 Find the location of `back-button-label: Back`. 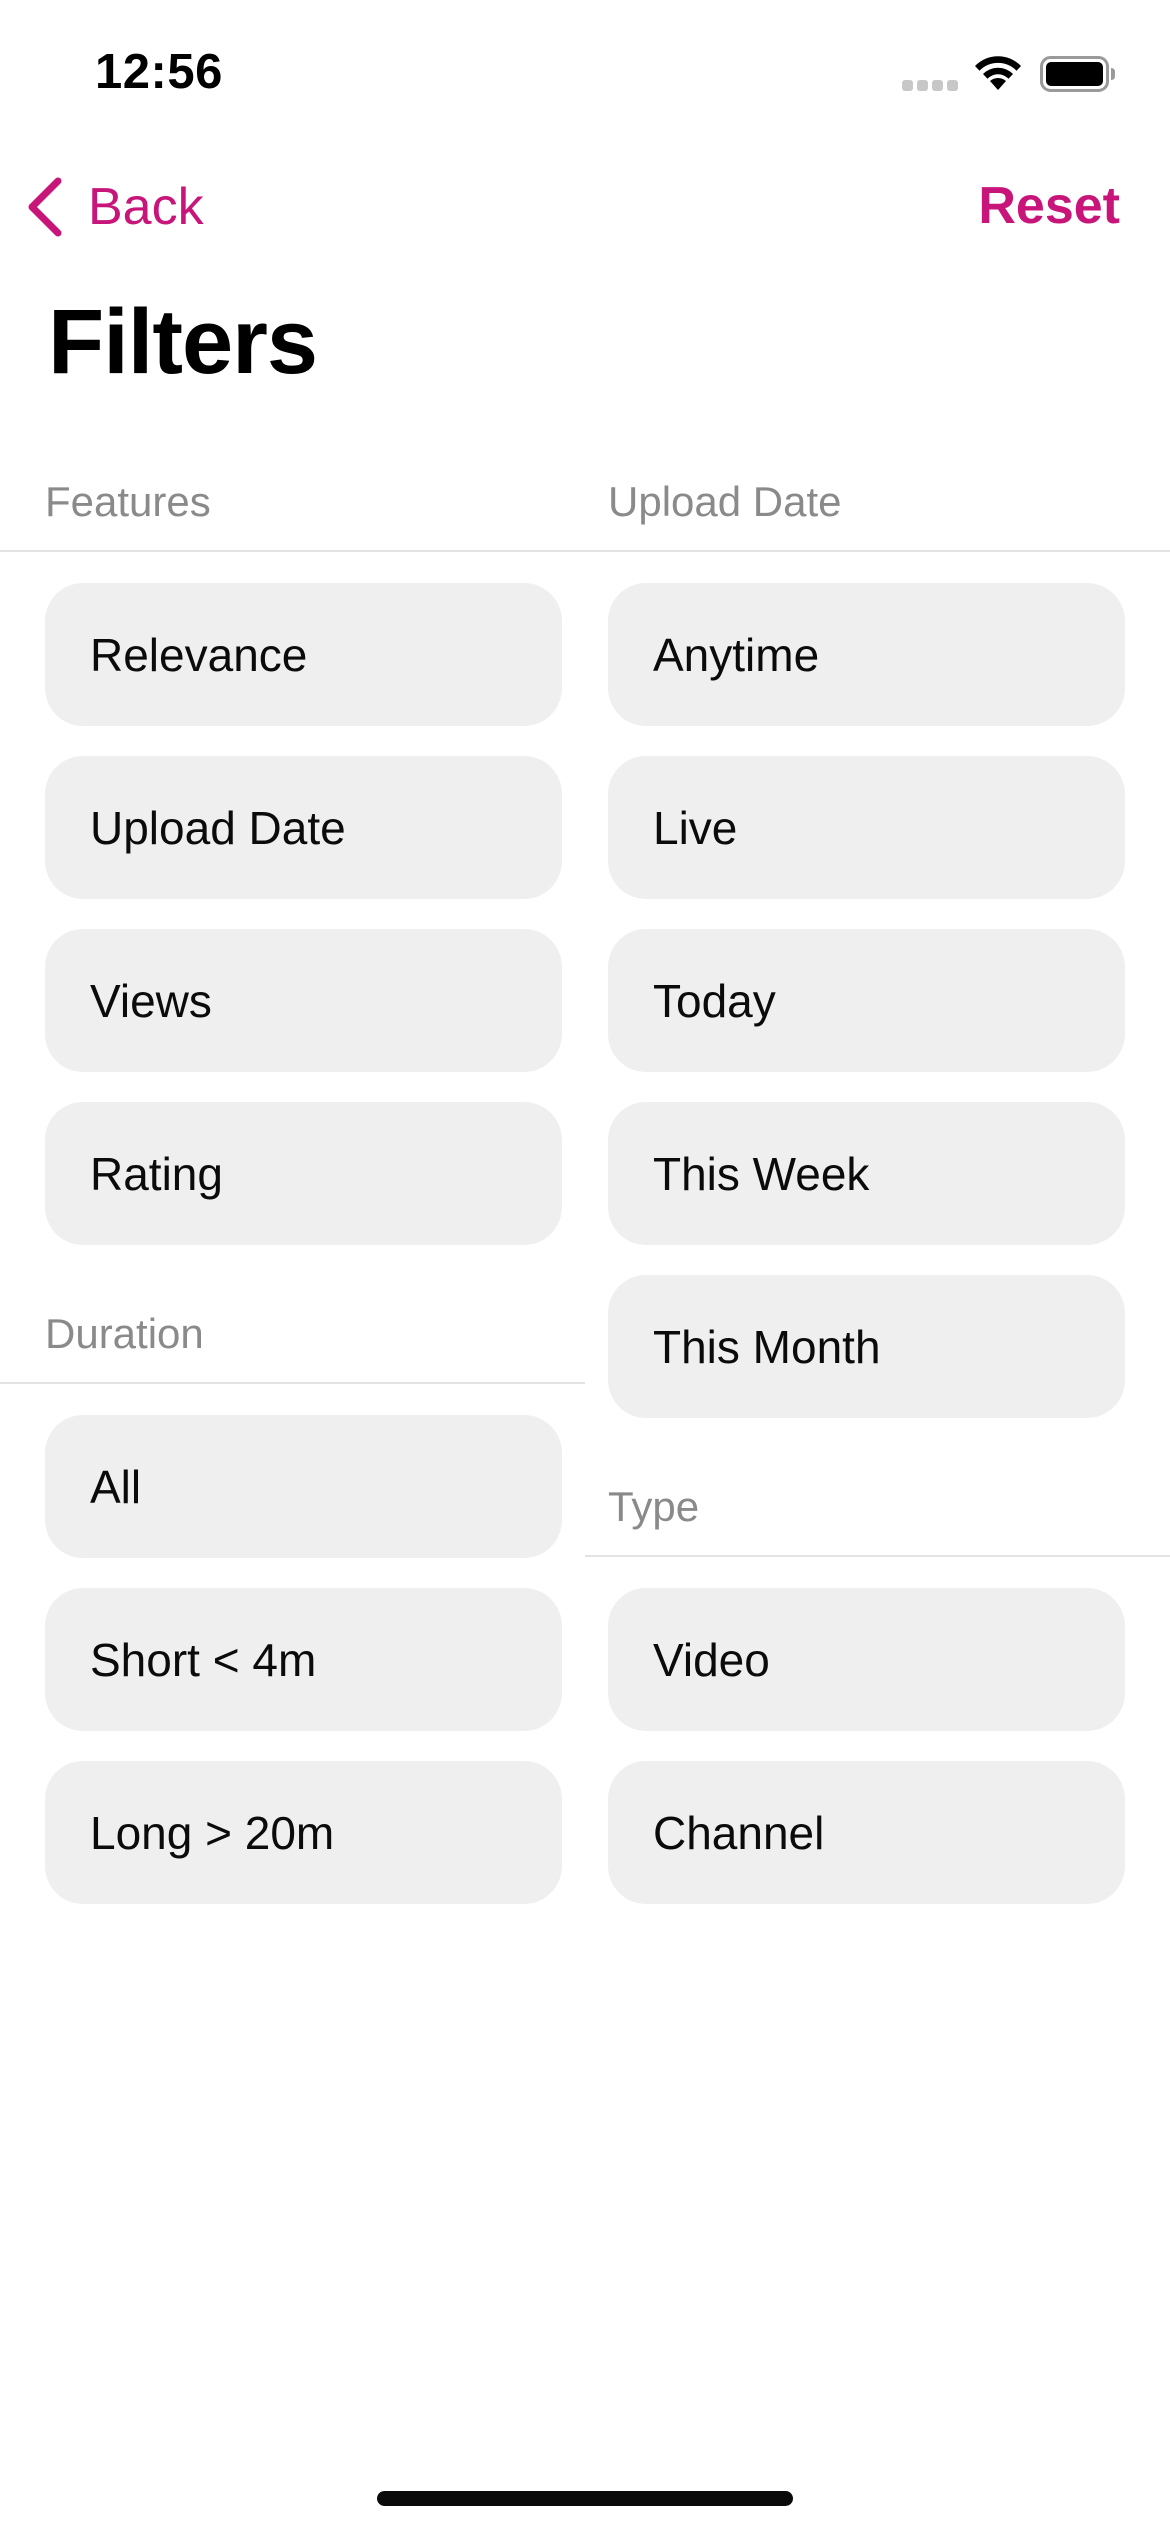

back-button-label: Back is located at coordinates (146, 207).